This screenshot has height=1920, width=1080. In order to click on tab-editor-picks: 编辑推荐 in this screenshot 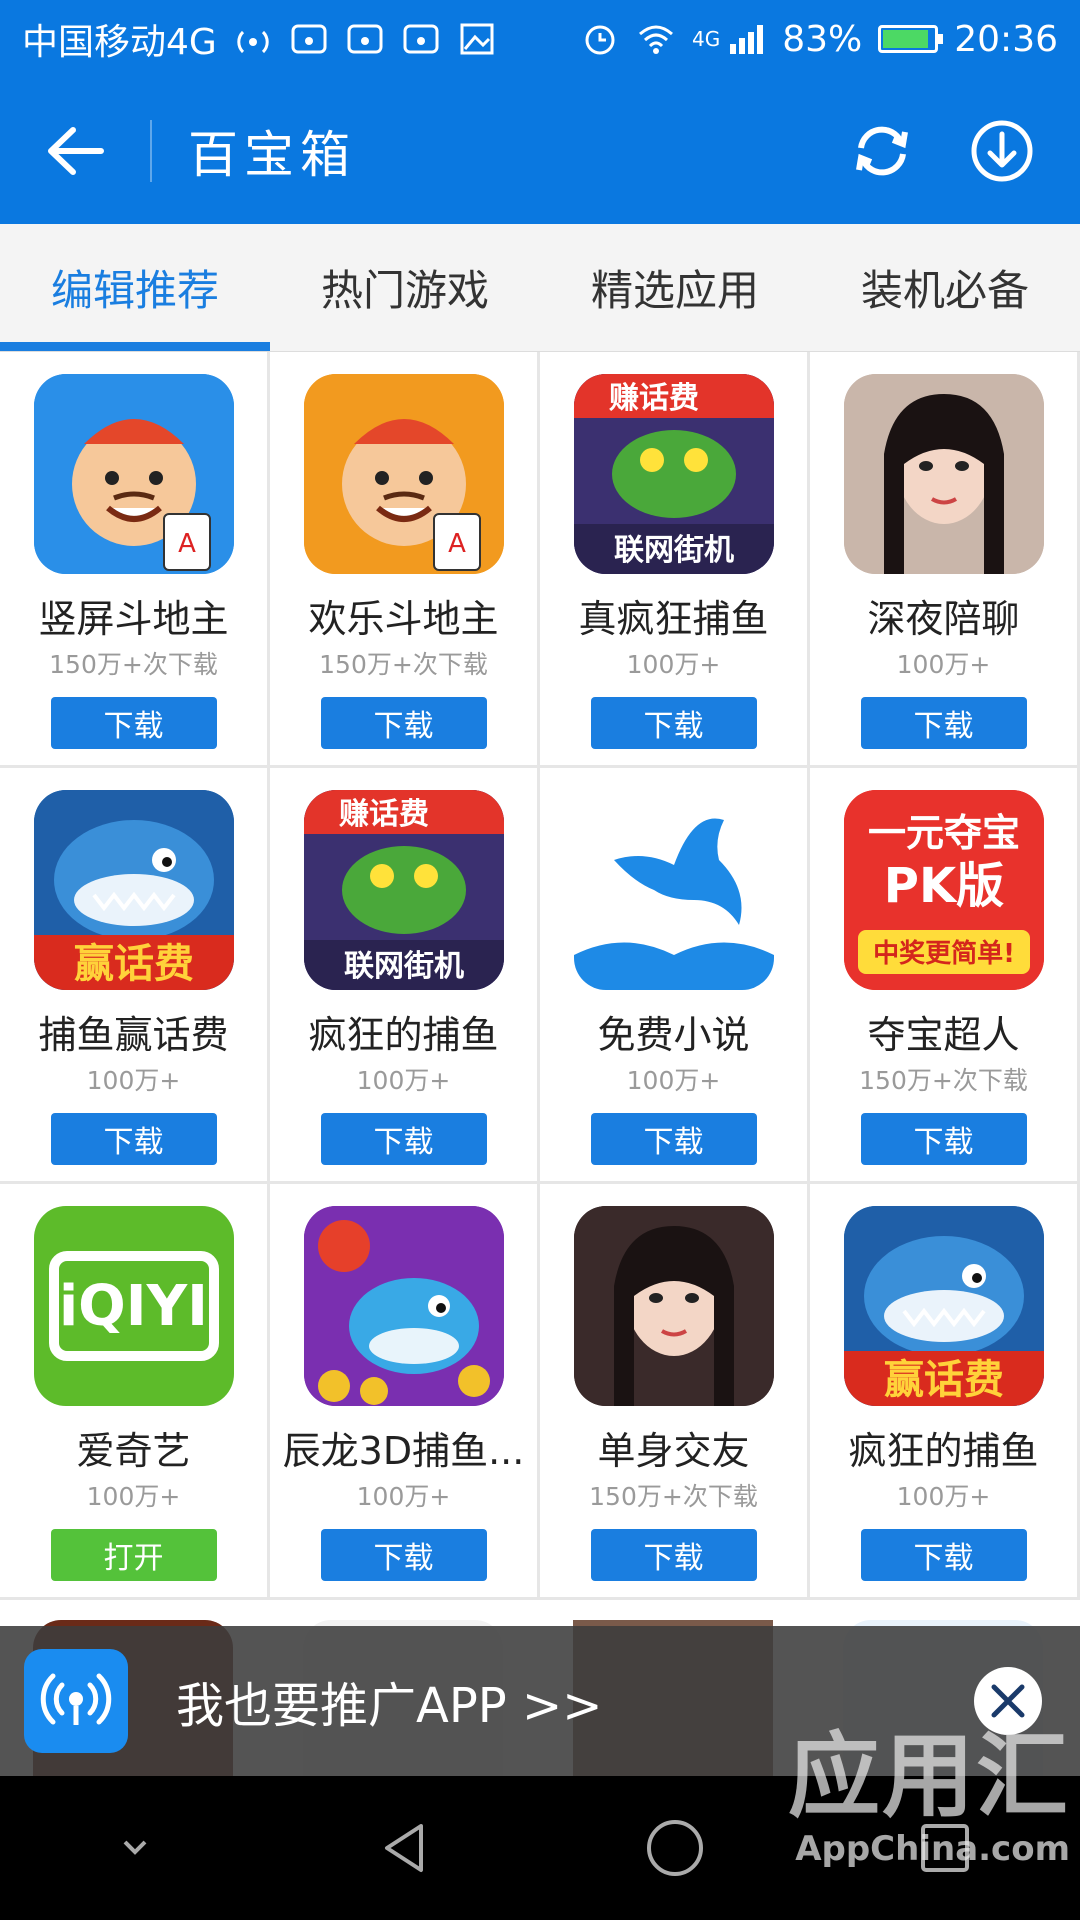, I will do `click(135, 287)`.